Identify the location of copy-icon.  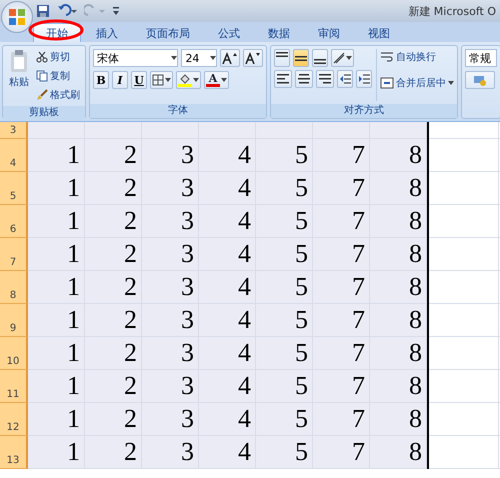
(42, 76).